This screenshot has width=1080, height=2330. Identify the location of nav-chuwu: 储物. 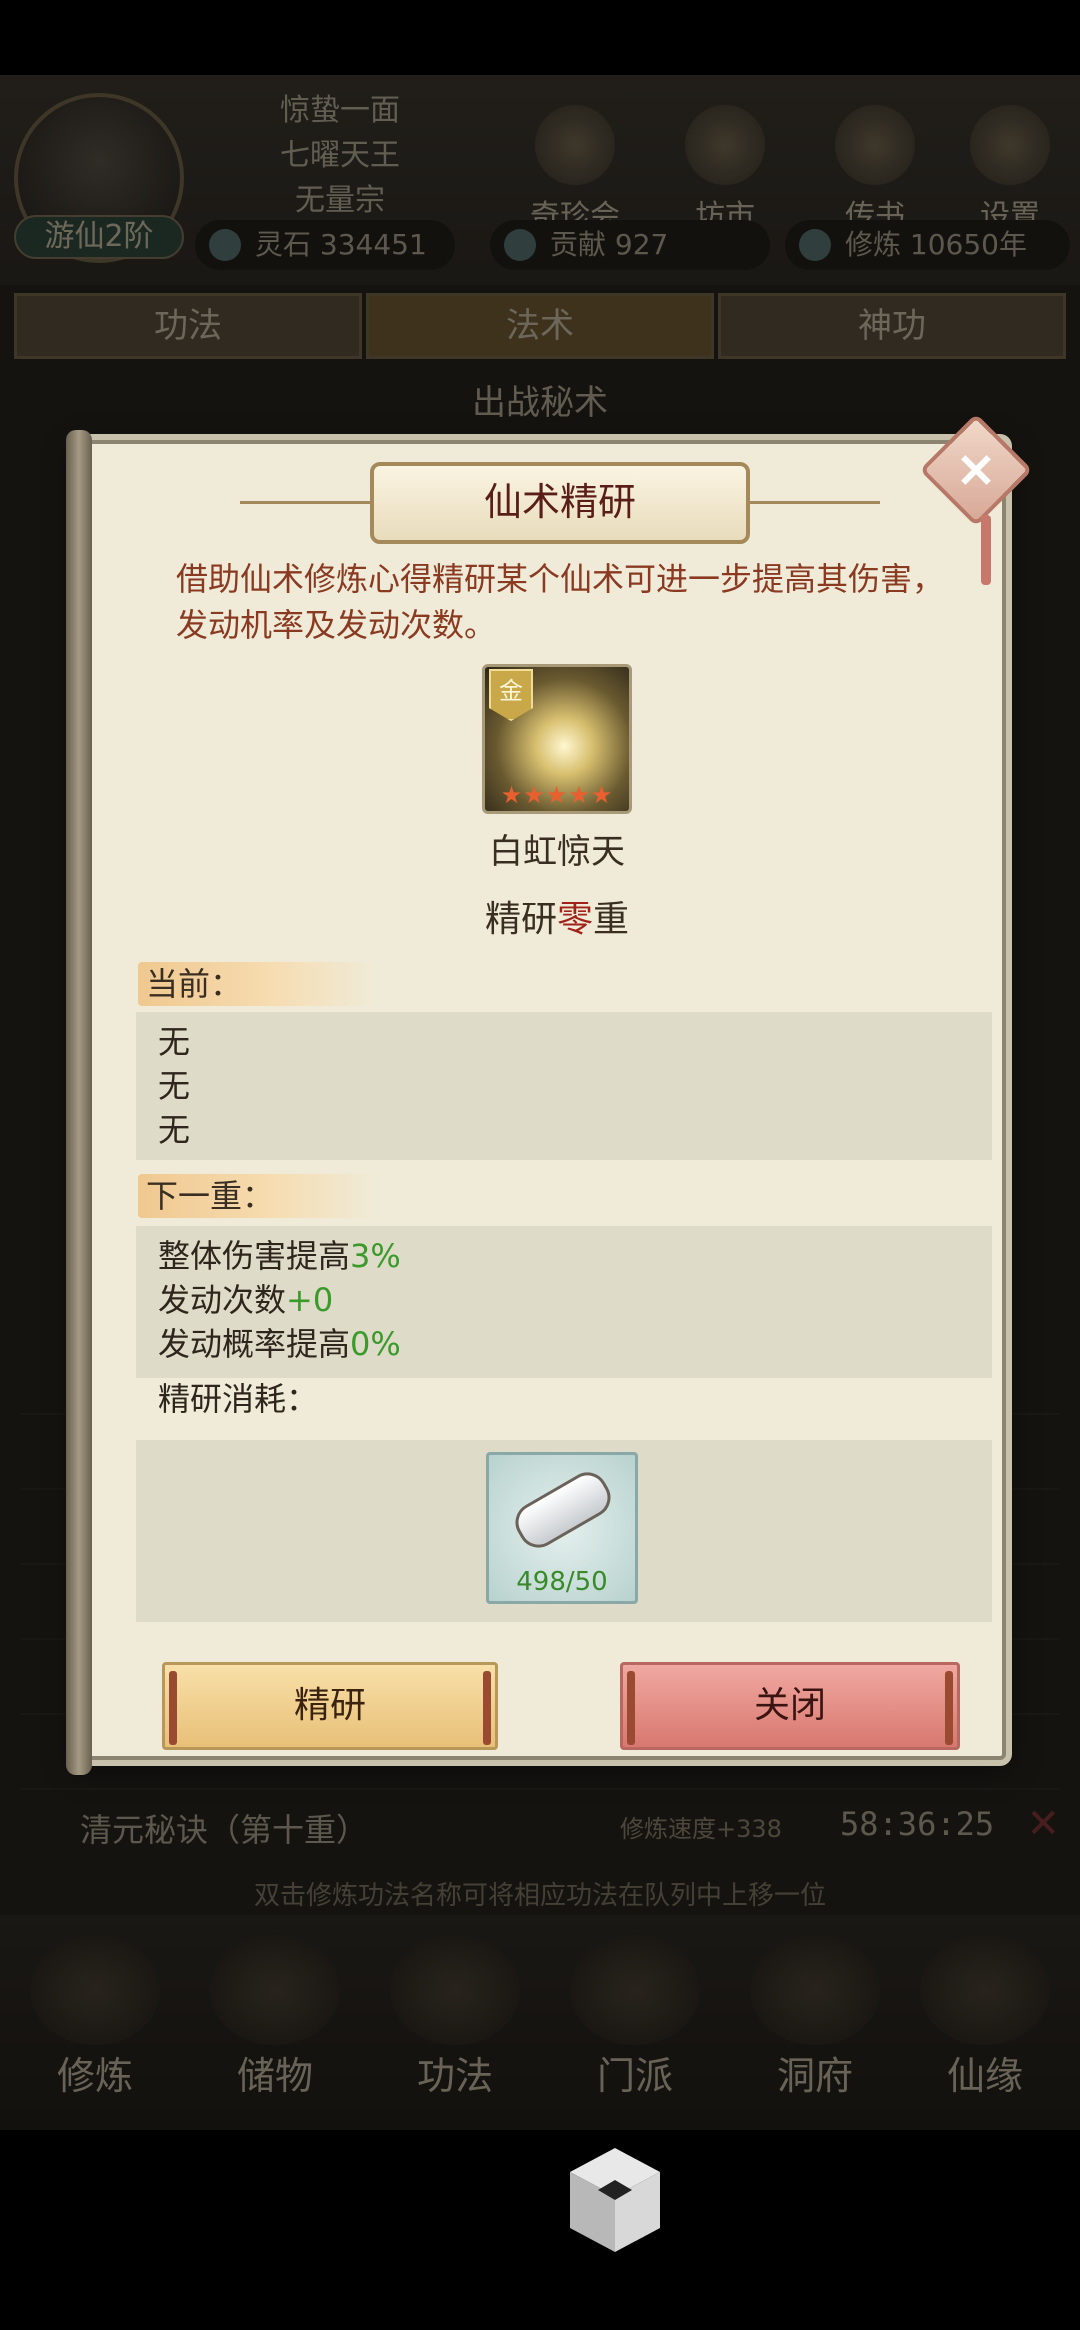
(275, 2025).